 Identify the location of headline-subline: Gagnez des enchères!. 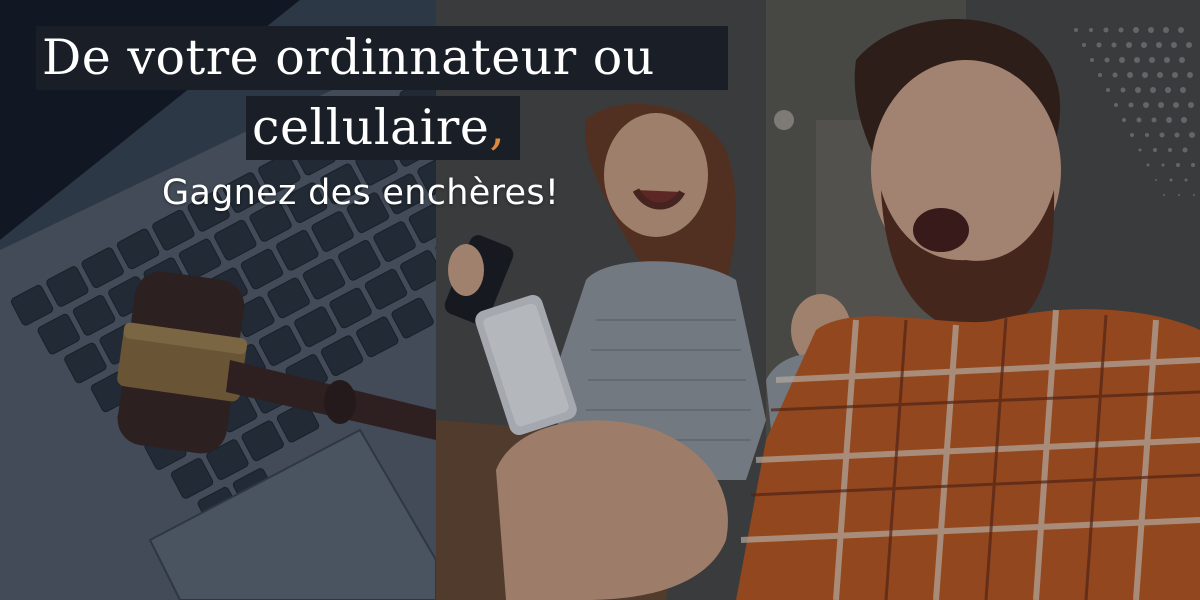
(361, 193).